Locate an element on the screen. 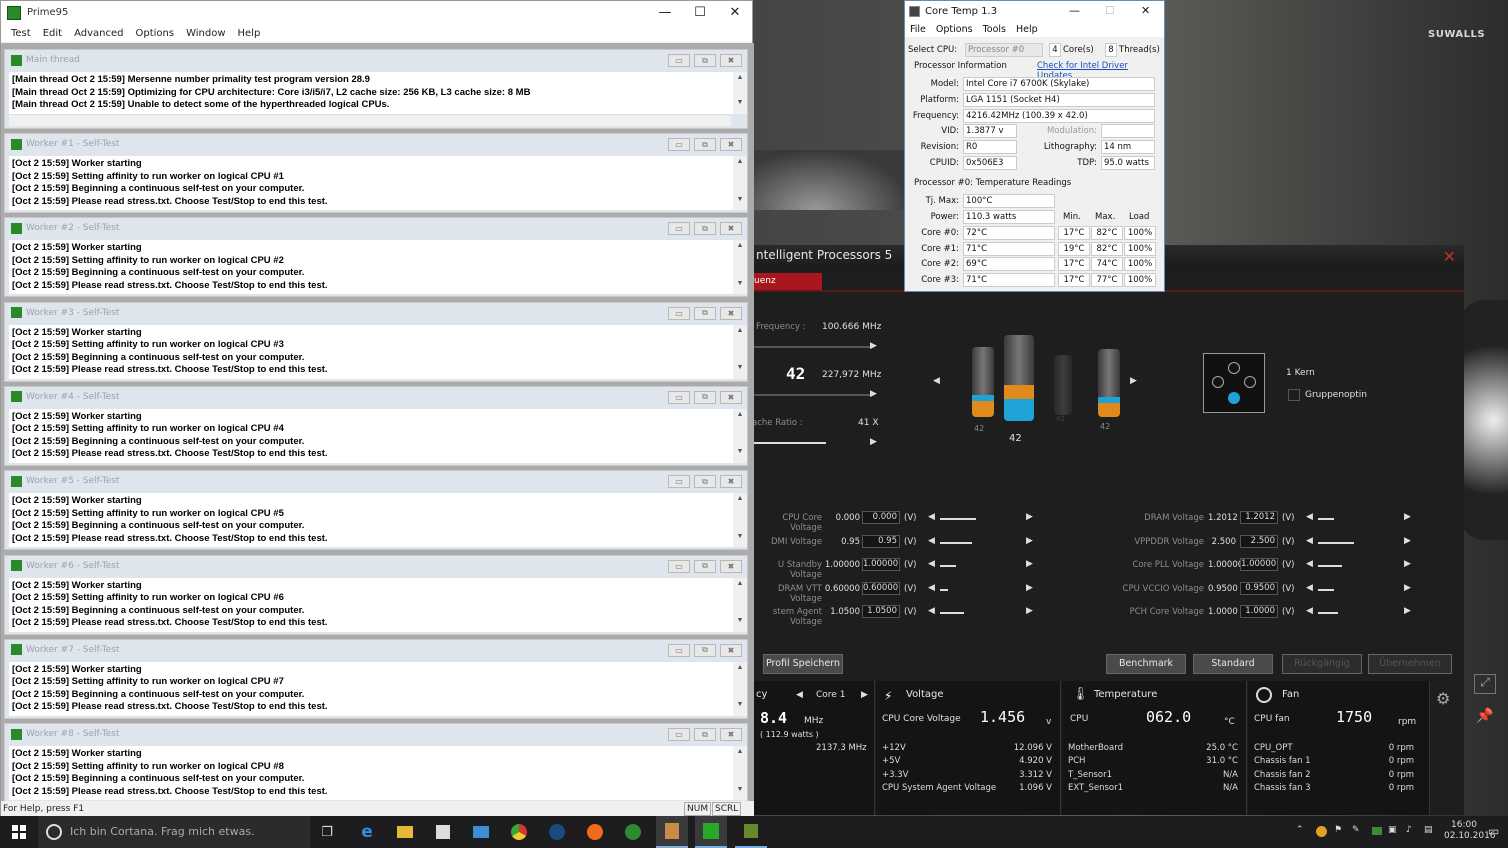 This screenshot has width=1508, height=848. voltage-input: 1.2012 is located at coordinates (1259, 517).